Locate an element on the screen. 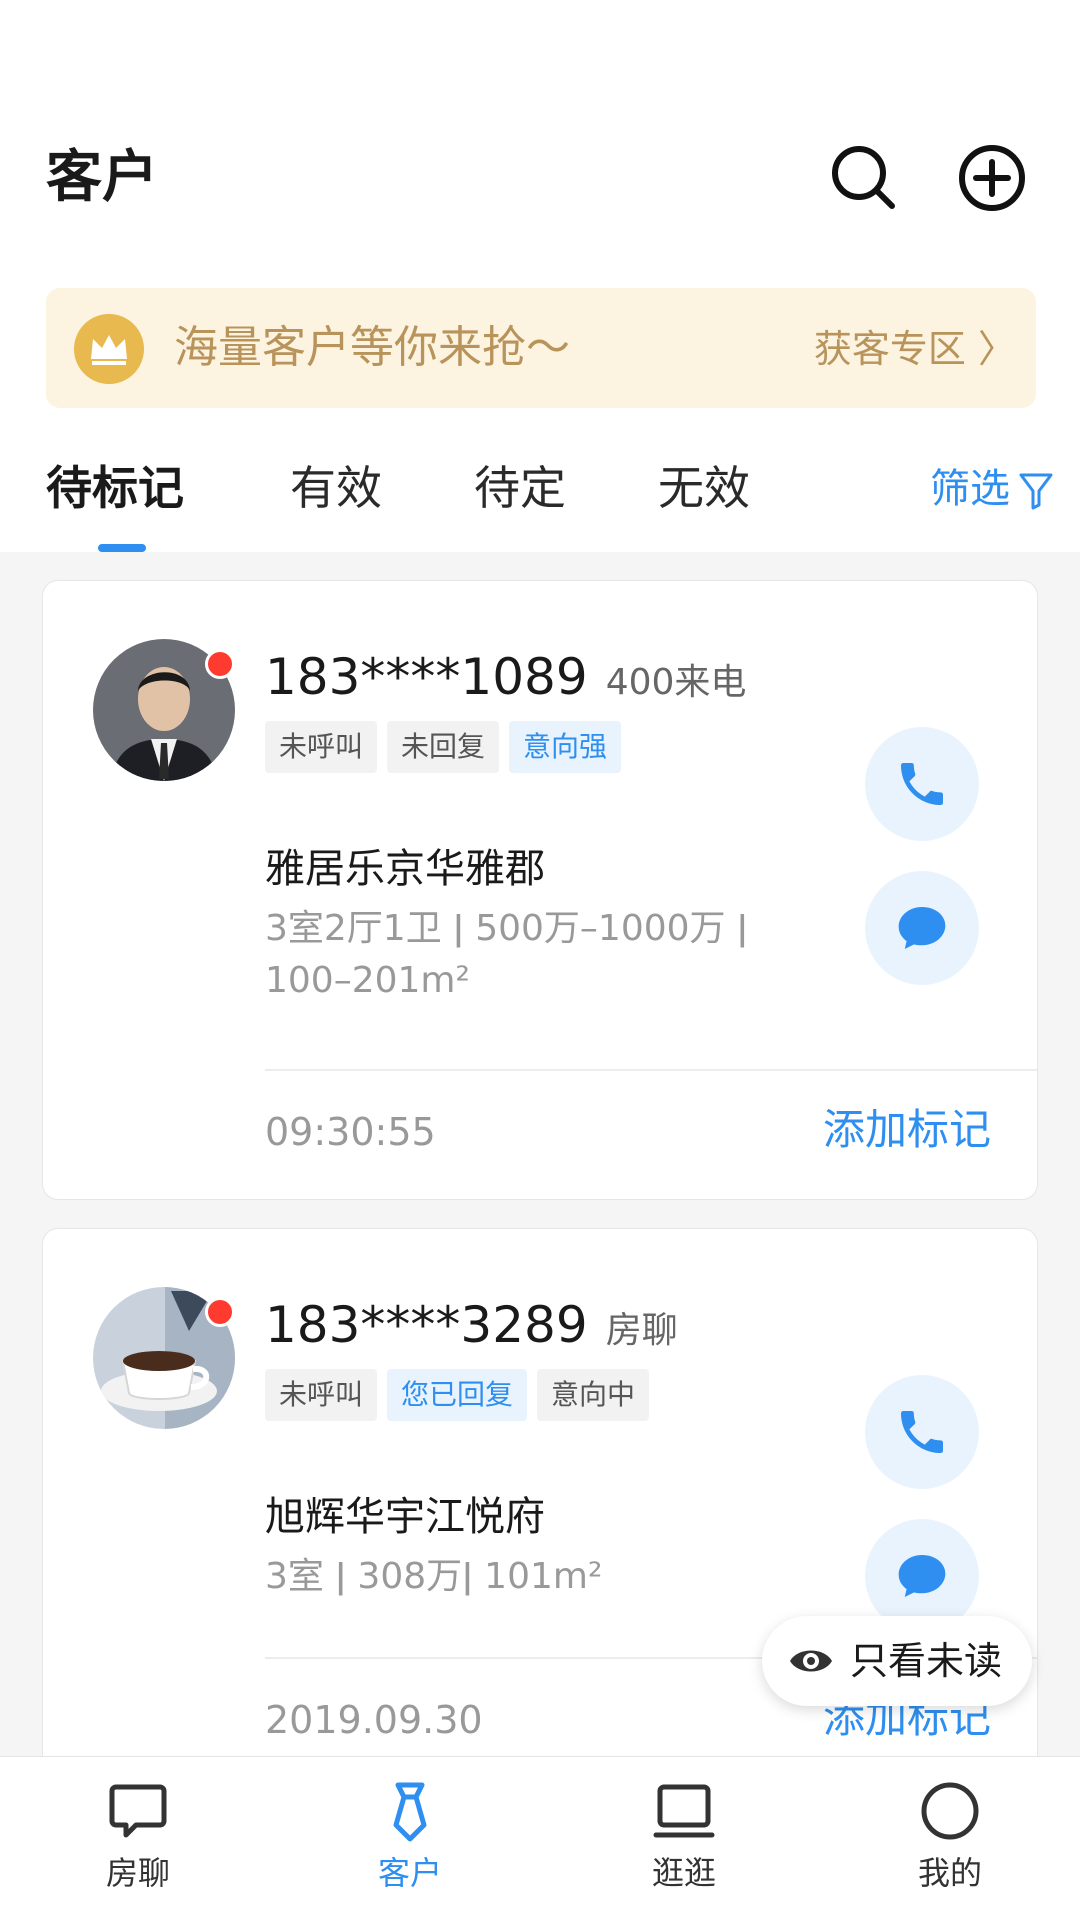  filter-button: 筛选 is located at coordinates (992, 489).